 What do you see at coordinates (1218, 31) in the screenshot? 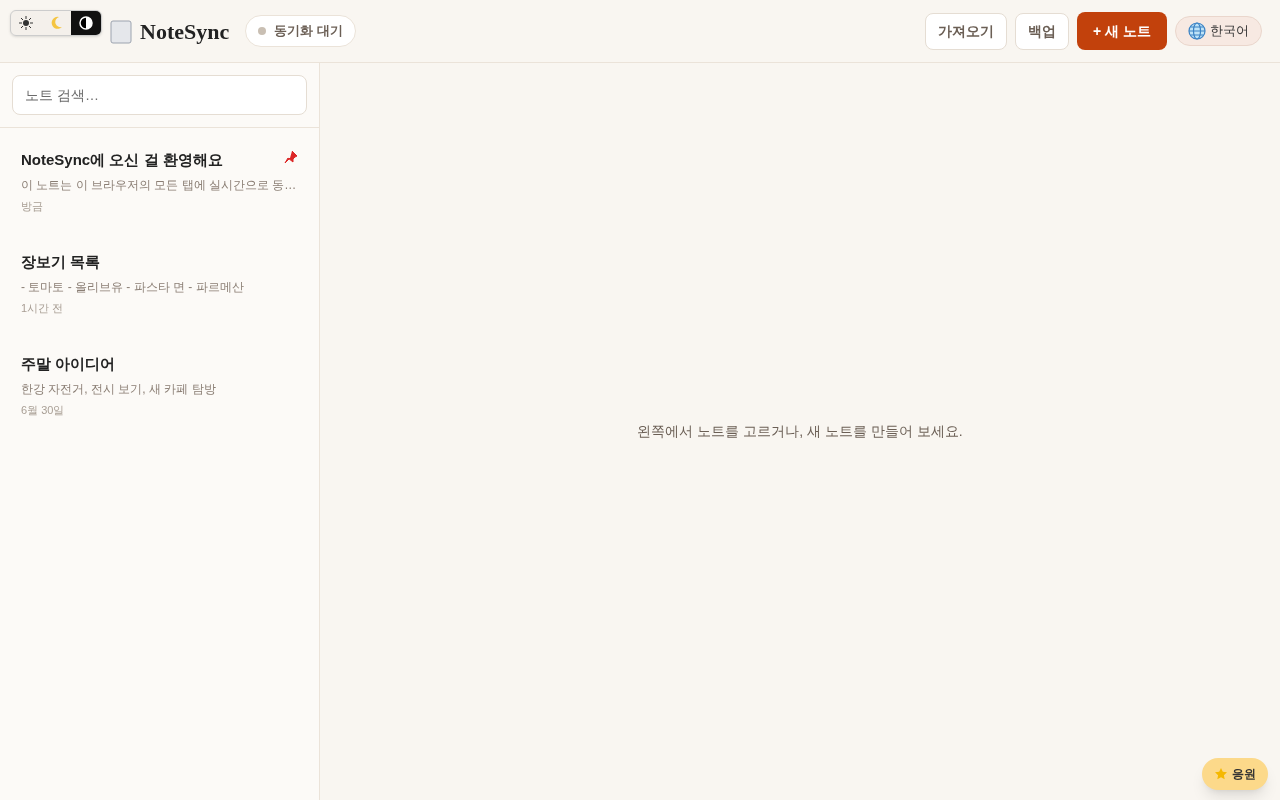
I see `language-button: 한국어` at bounding box center [1218, 31].